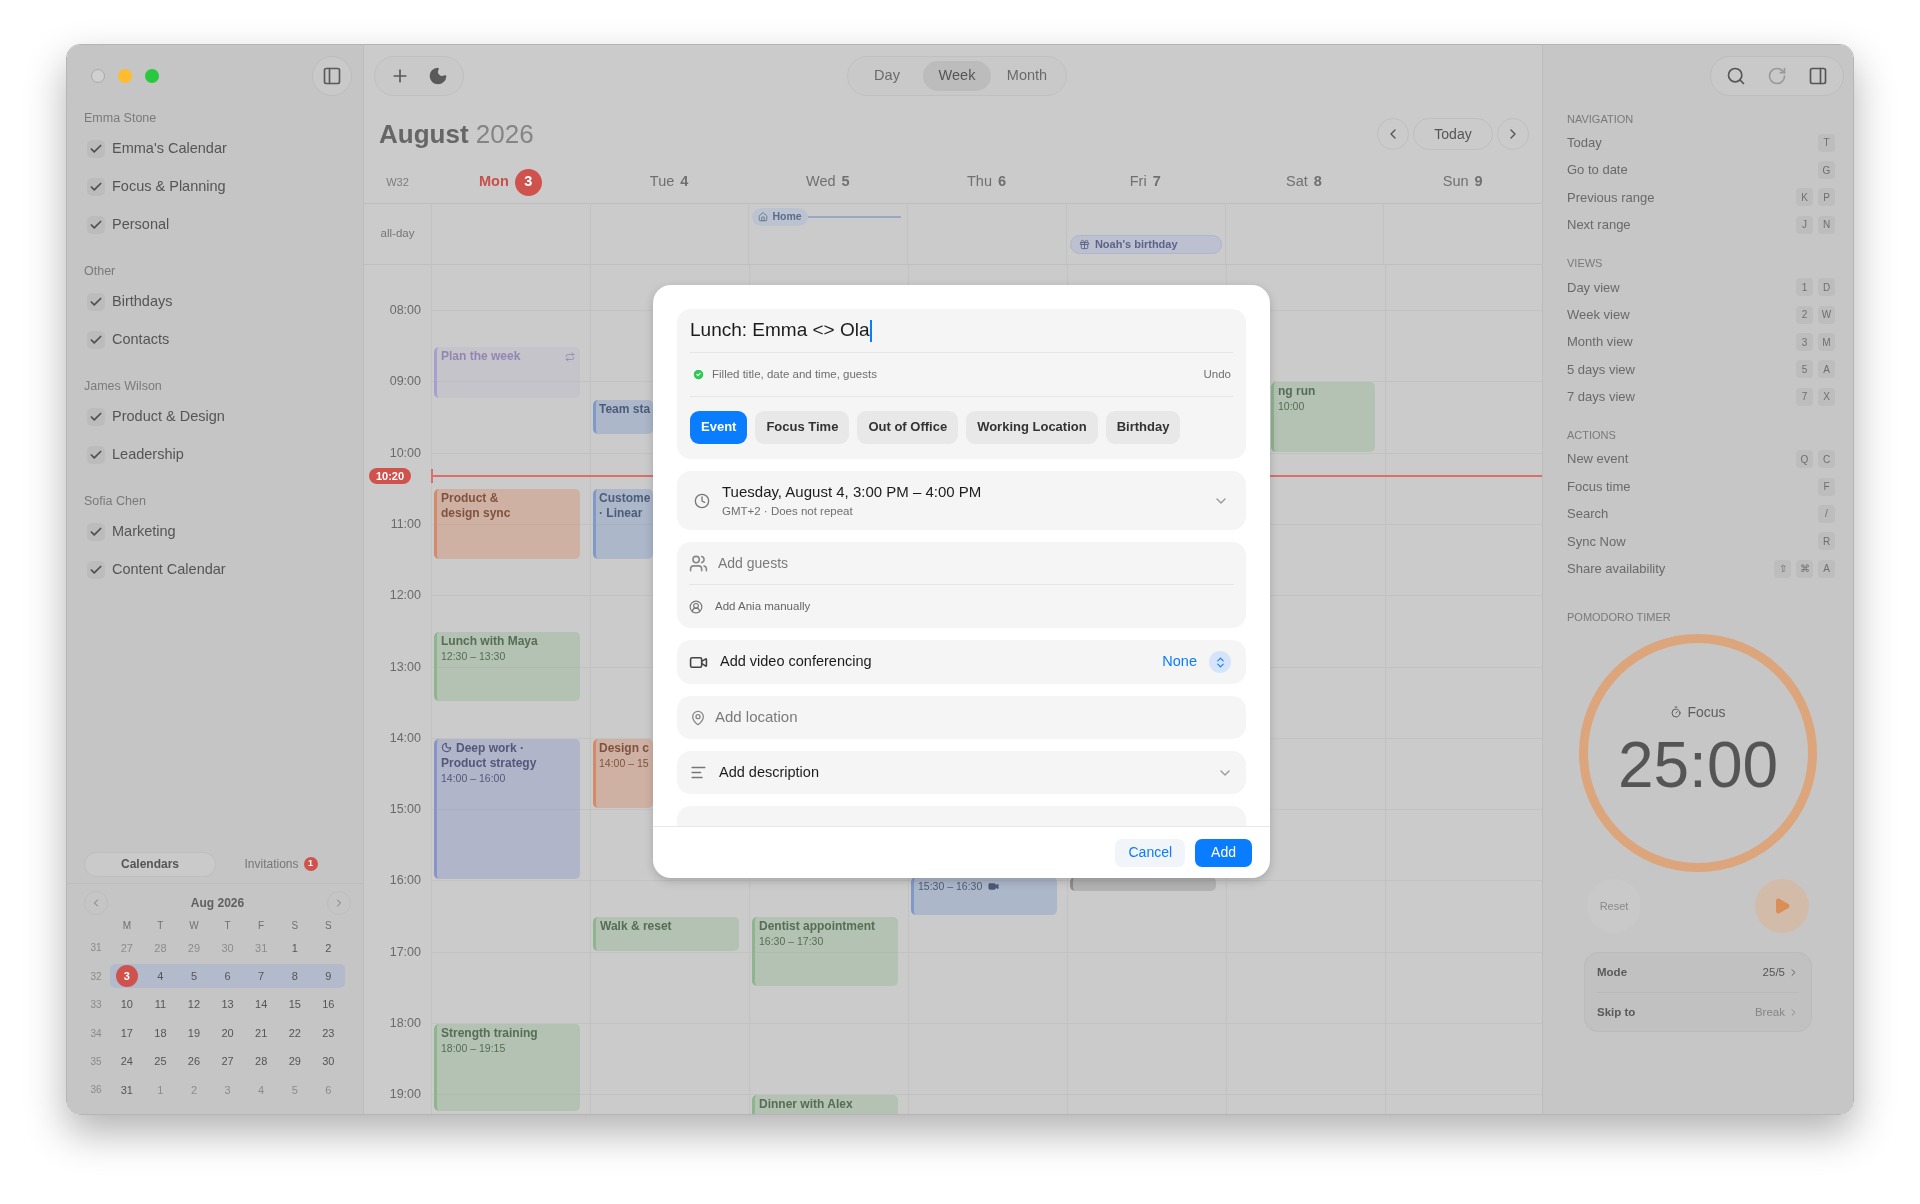 The width and height of the screenshot is (1920, 1204). What do you see at coordinates (1804, 287) in the screenshot?
I see `shortcut-key: 1` at bounding box center [1804, 287].